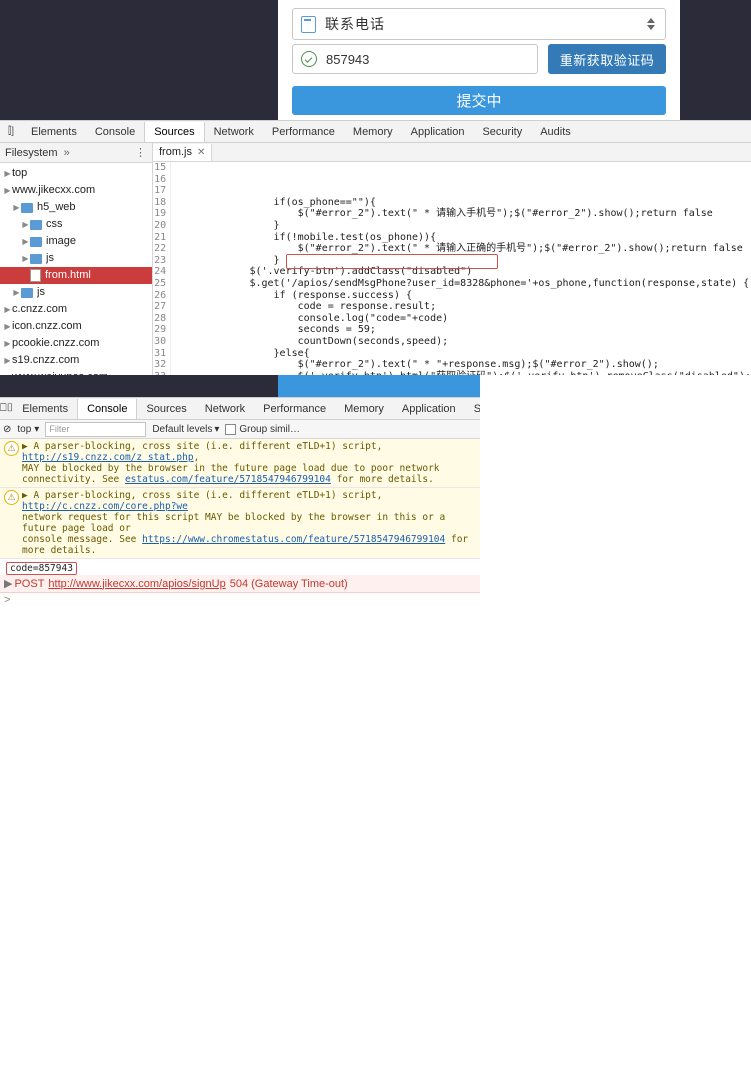  Describe the element at coordinates (174, 131) in the screenshot. I see `tab-sources: Sources` at that location.